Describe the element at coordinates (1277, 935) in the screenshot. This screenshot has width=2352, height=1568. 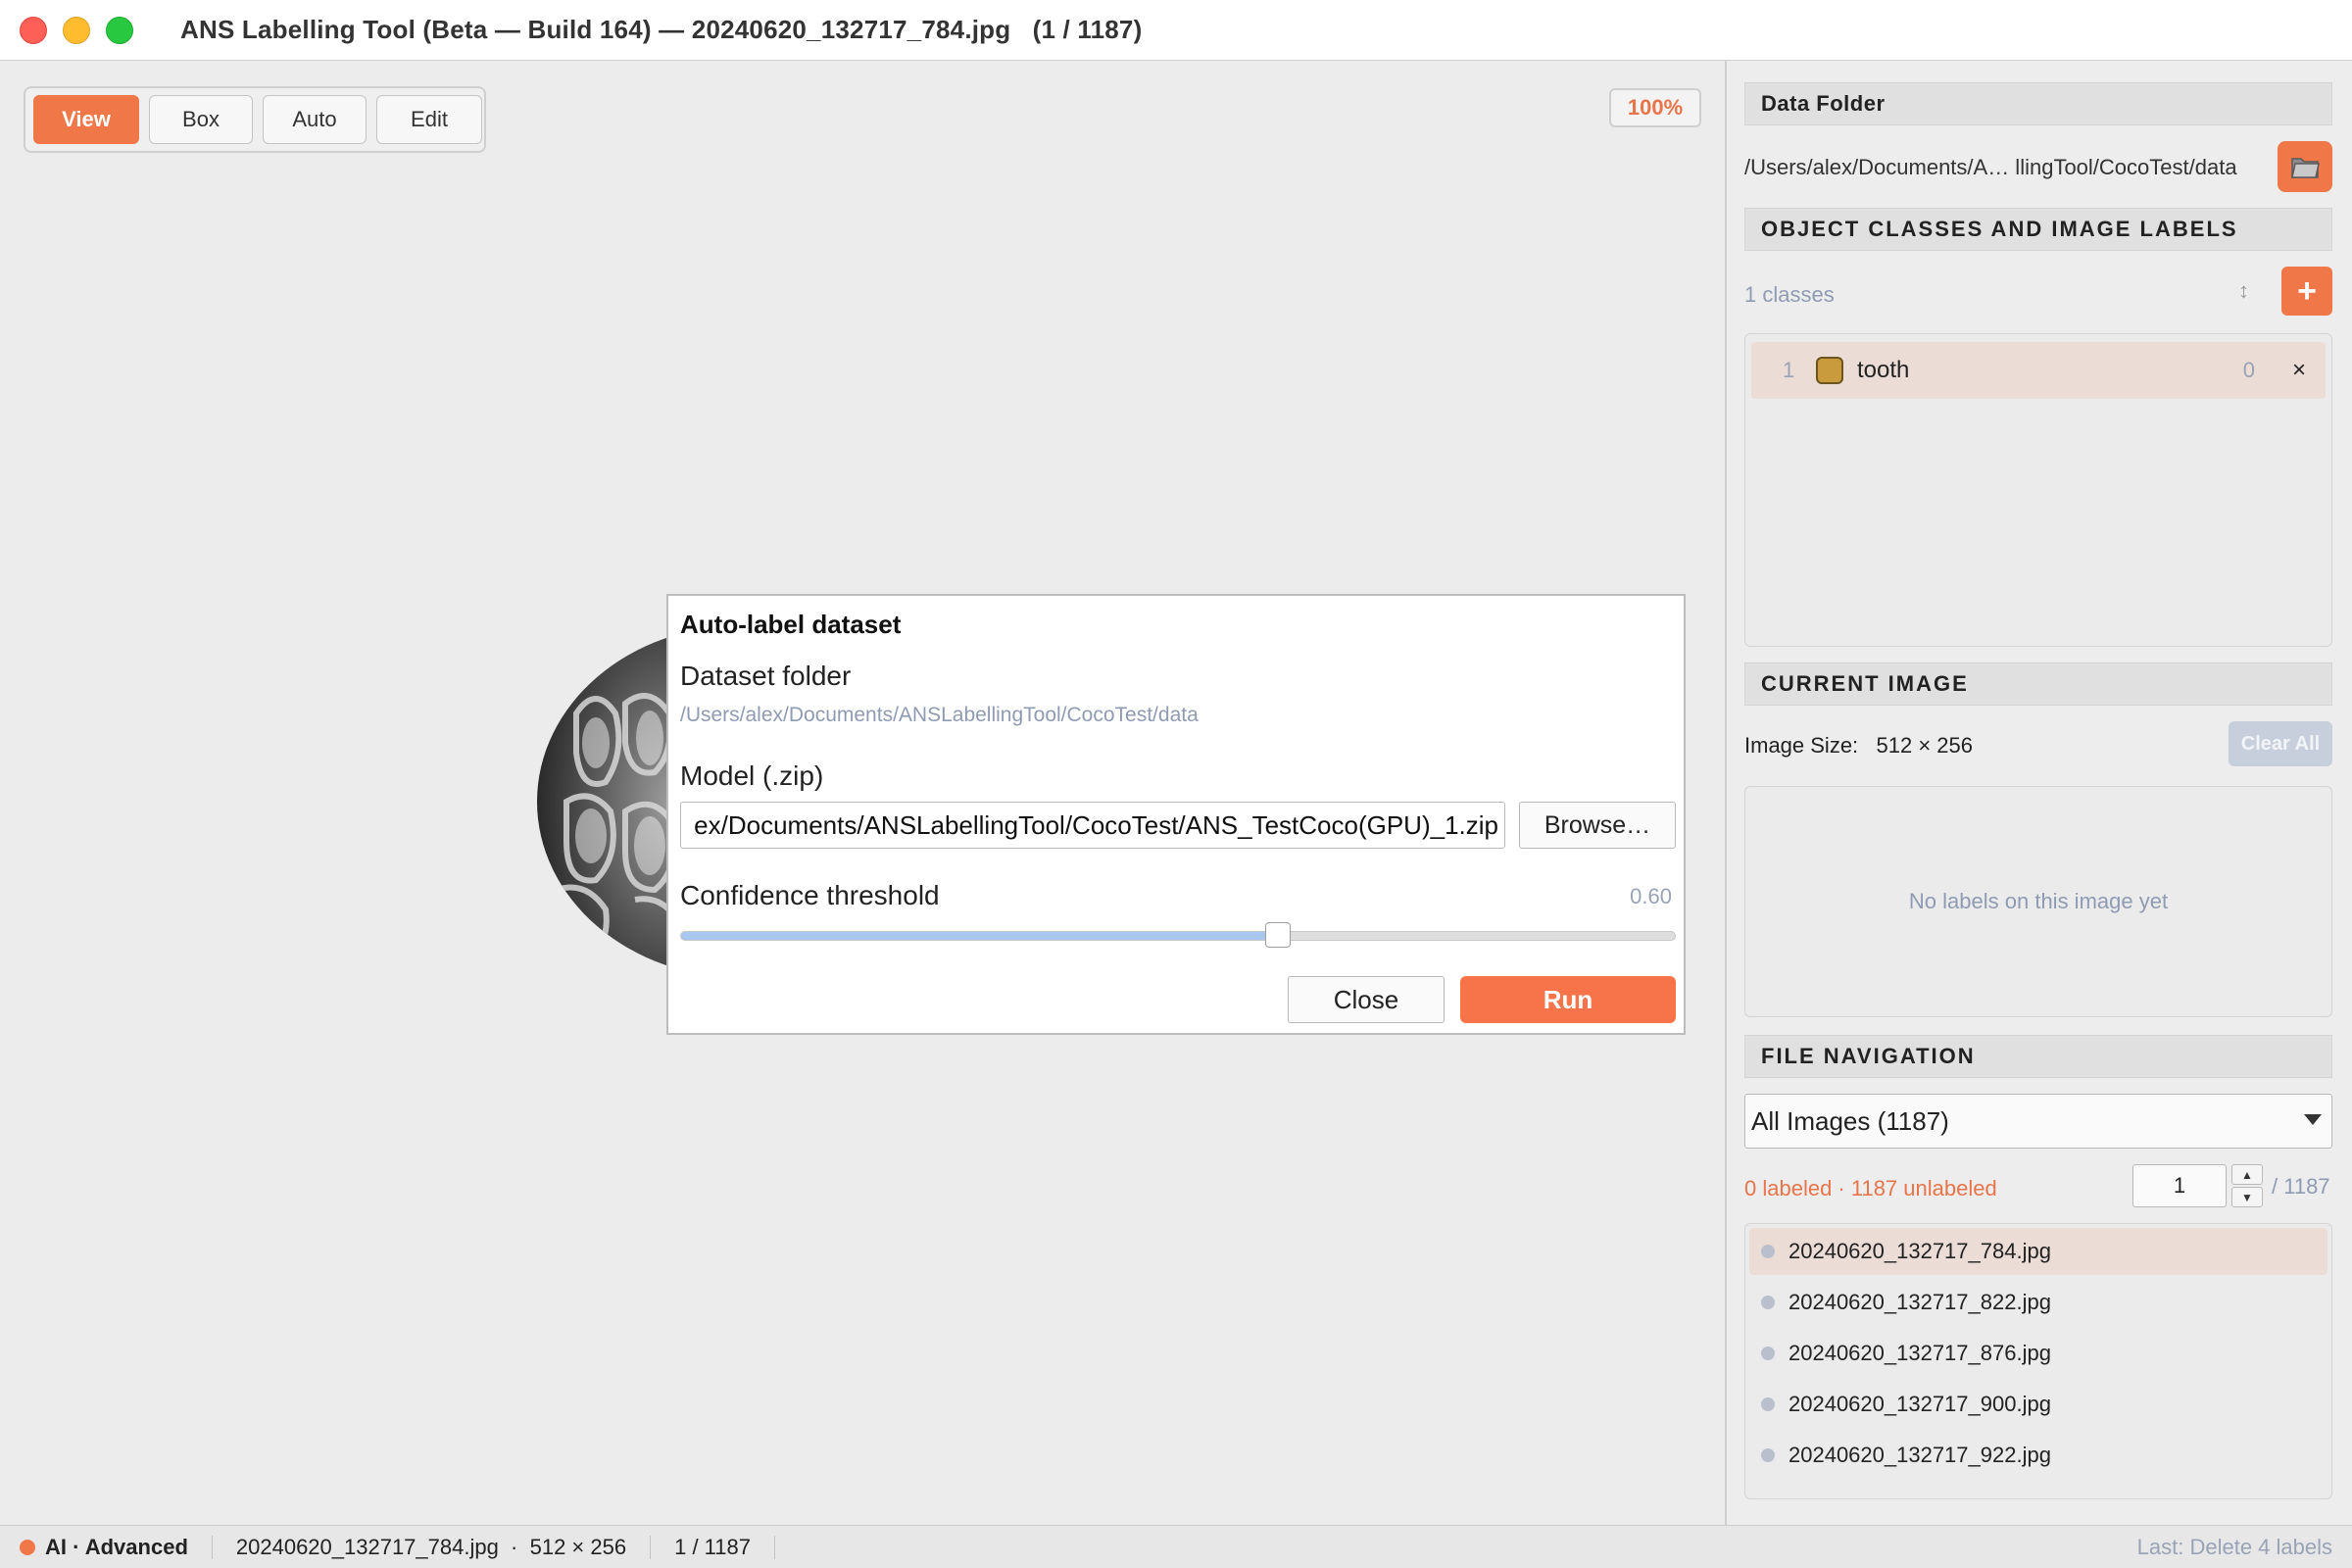
I see `confidence-slider-thumb` at that location.